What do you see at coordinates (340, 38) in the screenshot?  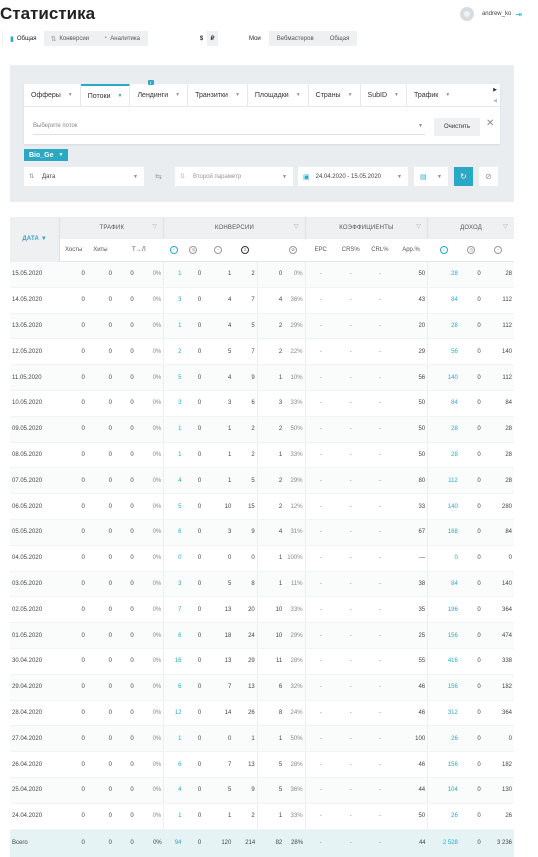 I see `tab-total: Общая` at bounding box center [340, 38].